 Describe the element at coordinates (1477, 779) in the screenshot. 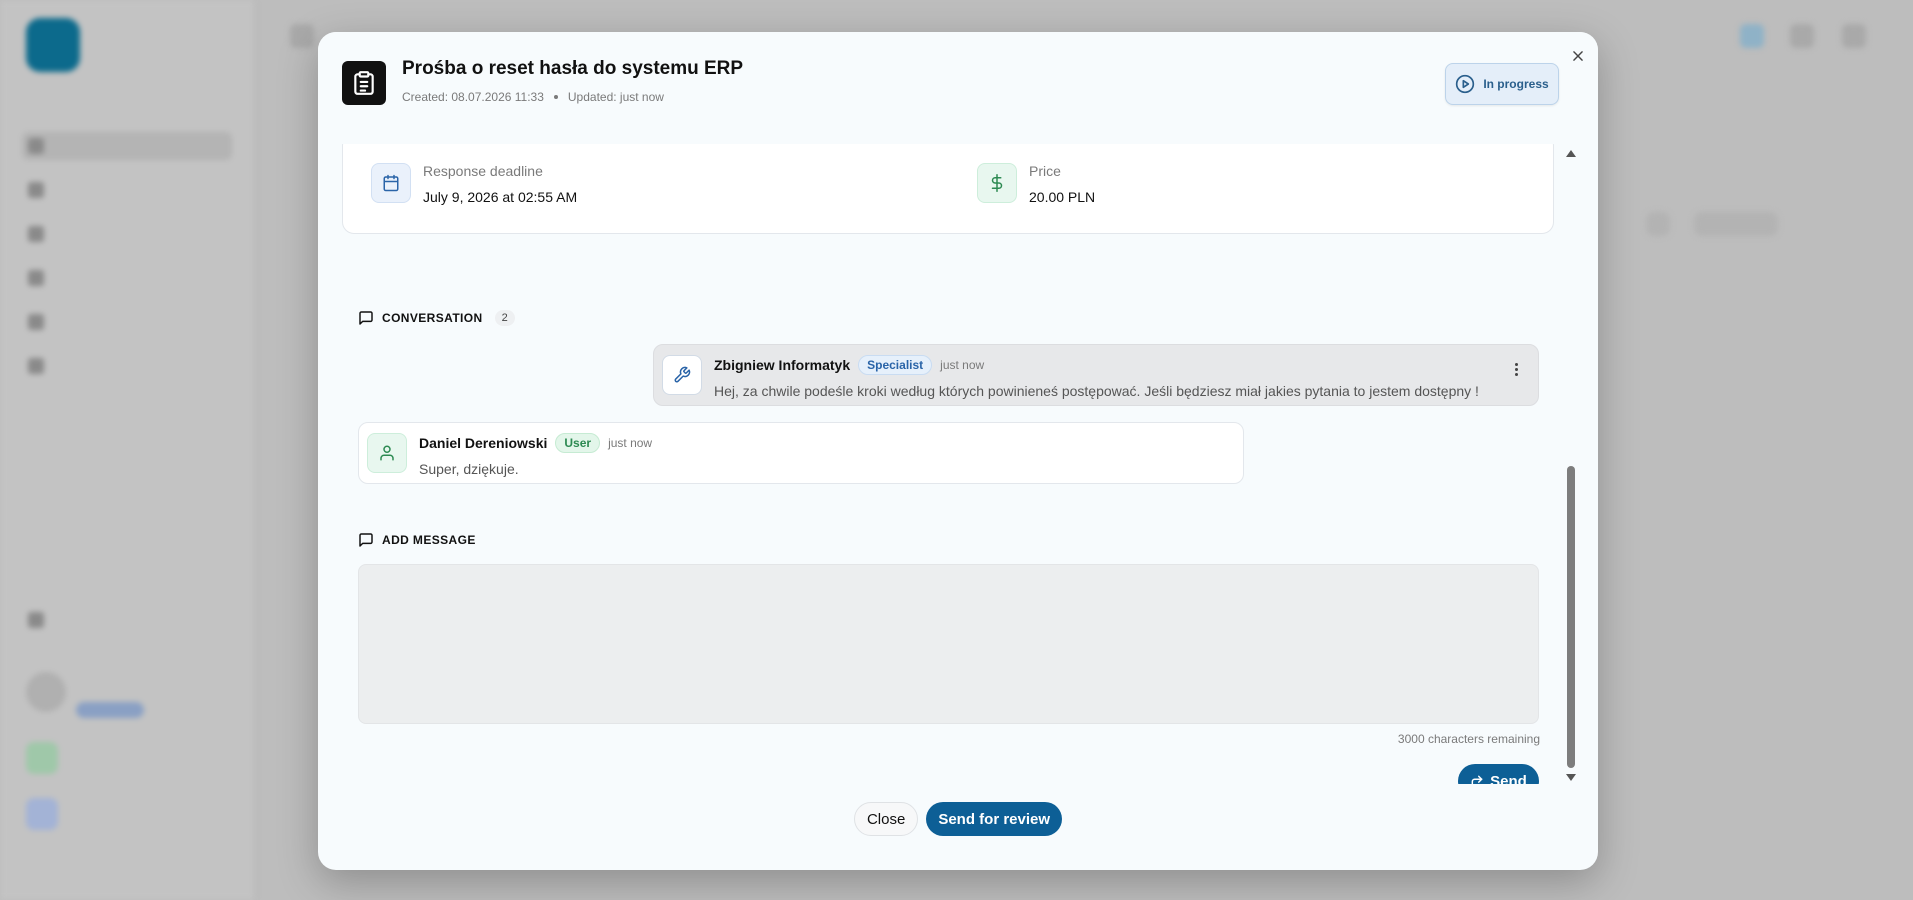

I see `share-arrow-icon` at that location.